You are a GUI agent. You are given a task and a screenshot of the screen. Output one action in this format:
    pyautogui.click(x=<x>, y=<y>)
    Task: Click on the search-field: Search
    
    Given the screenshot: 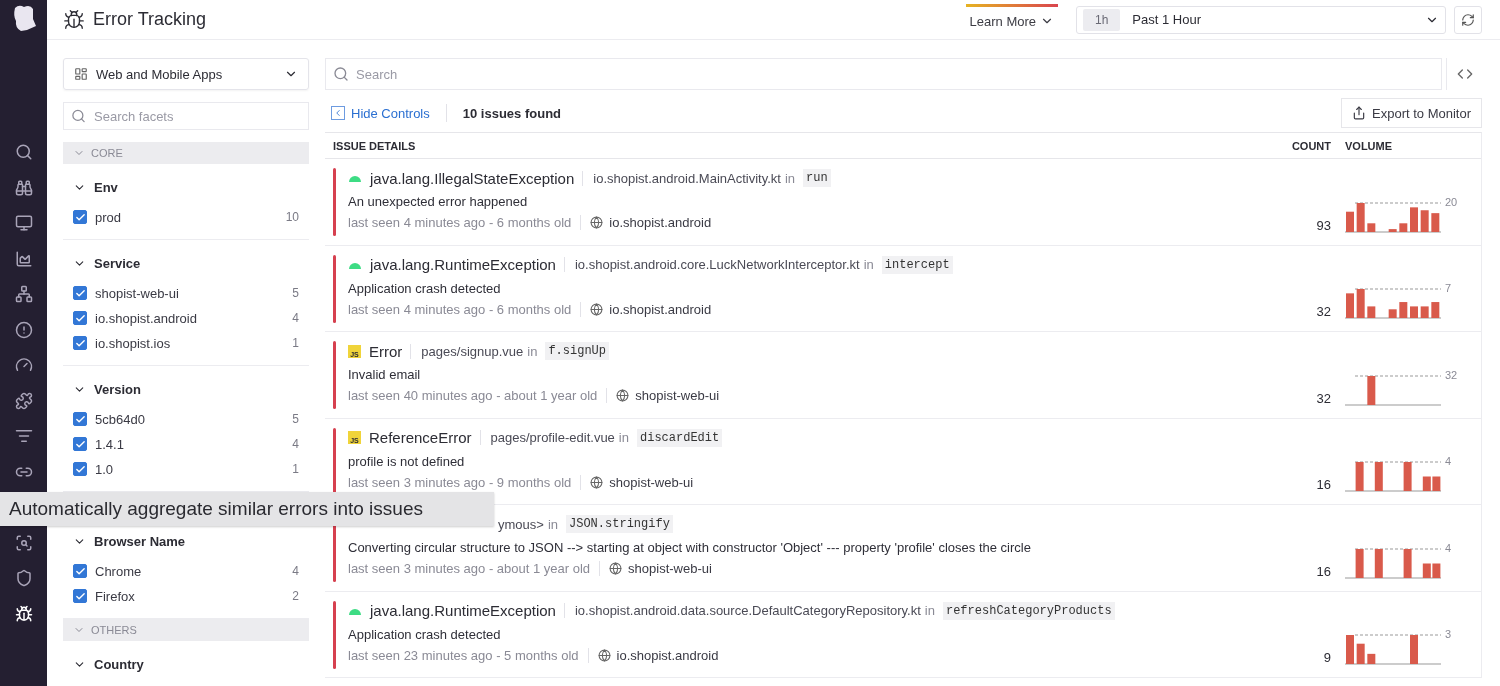 What is the action you would take?
    pyautogui.click(x=883, y=74)
    